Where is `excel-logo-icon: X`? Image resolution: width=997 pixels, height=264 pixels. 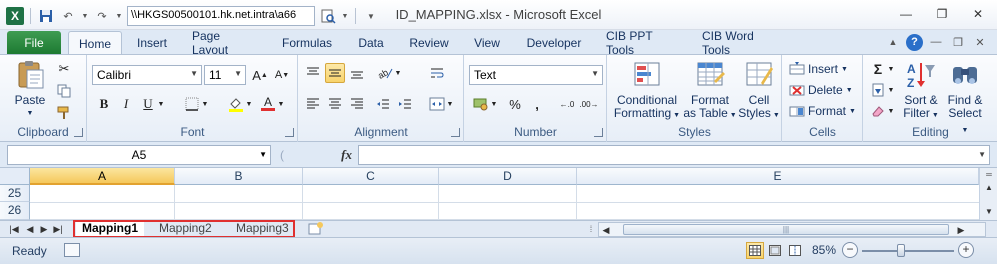 excel-logo-icon: X is located at coordinates (15, 16).